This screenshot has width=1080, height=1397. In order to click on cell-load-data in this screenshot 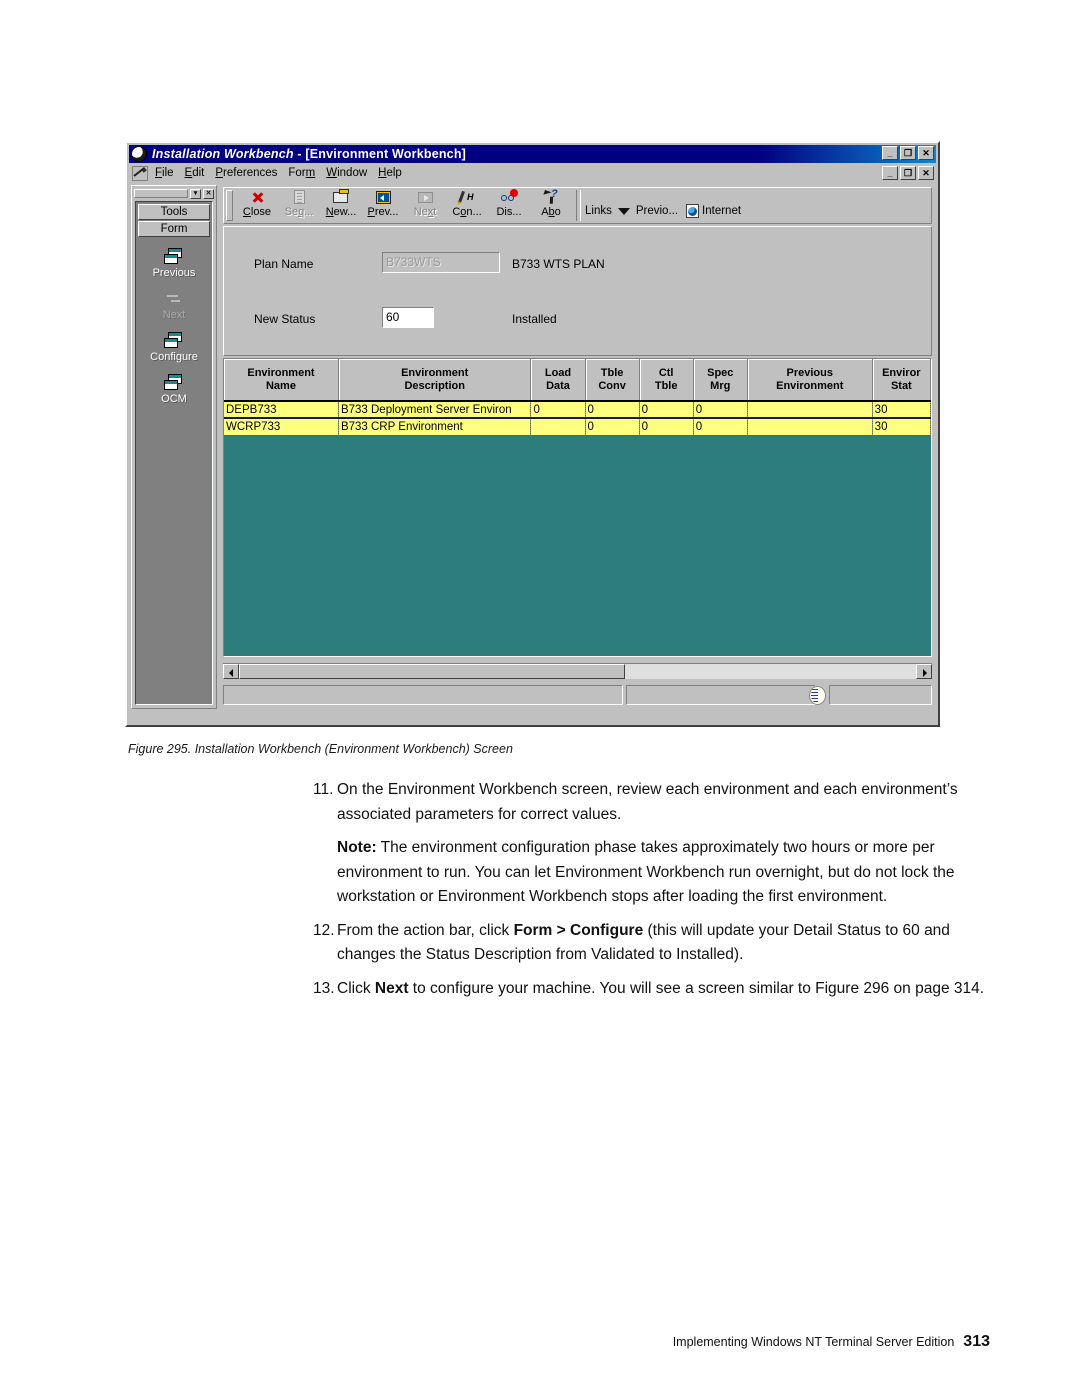, I will do `click(558, 427)`.